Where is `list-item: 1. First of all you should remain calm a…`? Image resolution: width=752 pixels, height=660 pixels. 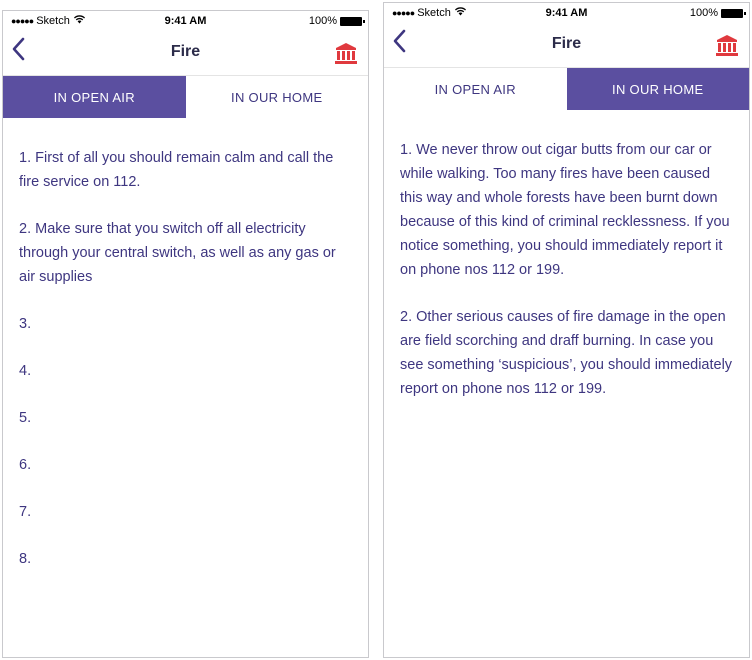 list-item: 1. First of all you should remain calm a… is located at coordinates (176, 170).